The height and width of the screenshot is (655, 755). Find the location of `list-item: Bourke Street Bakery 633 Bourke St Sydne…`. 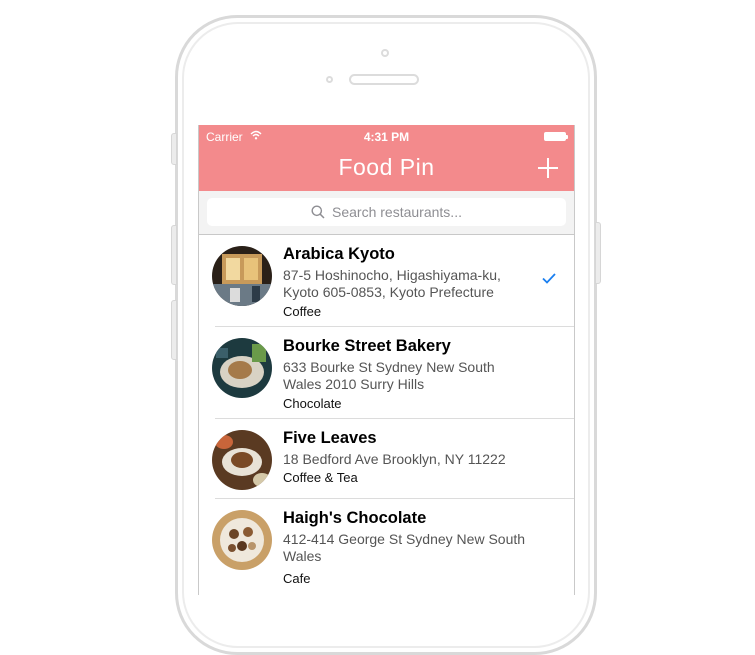

list-item: Bourke Street Bakery 633 Bourke St Sydne… is located at coordinates (386, 373).